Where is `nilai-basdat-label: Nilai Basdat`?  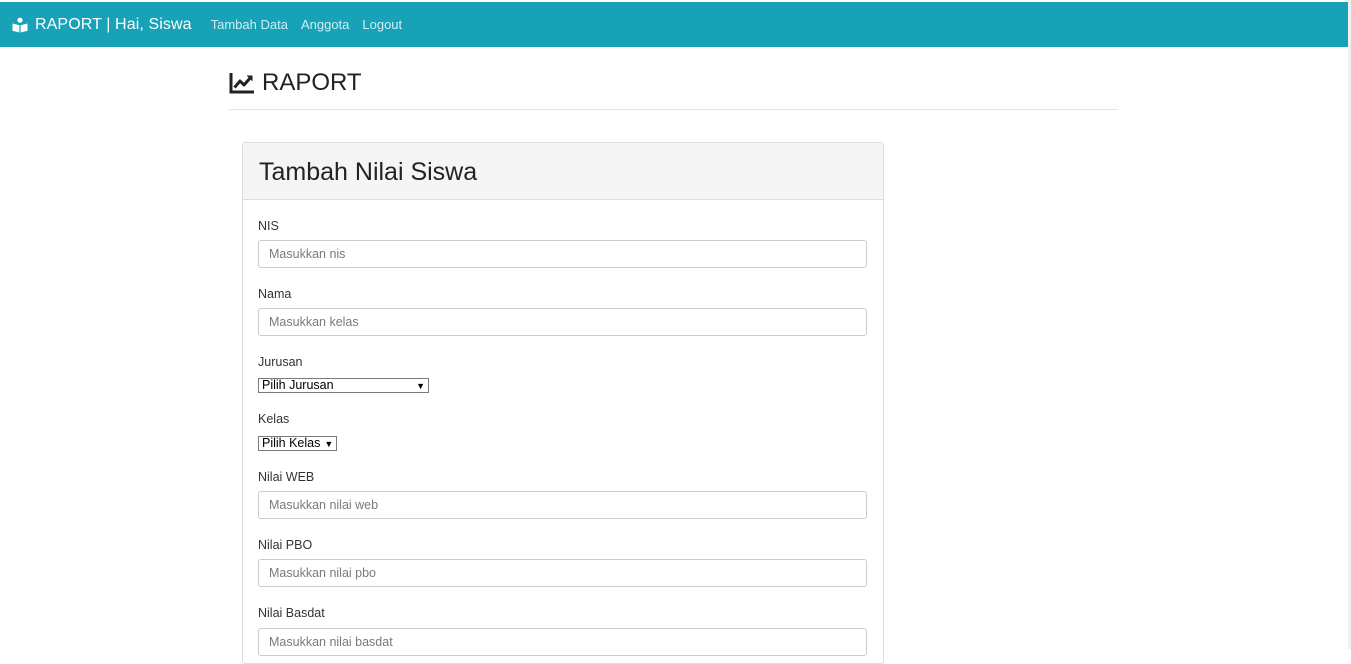 nilai-basdat-label: Nilai Basdat is located at coordinates (291, 613).